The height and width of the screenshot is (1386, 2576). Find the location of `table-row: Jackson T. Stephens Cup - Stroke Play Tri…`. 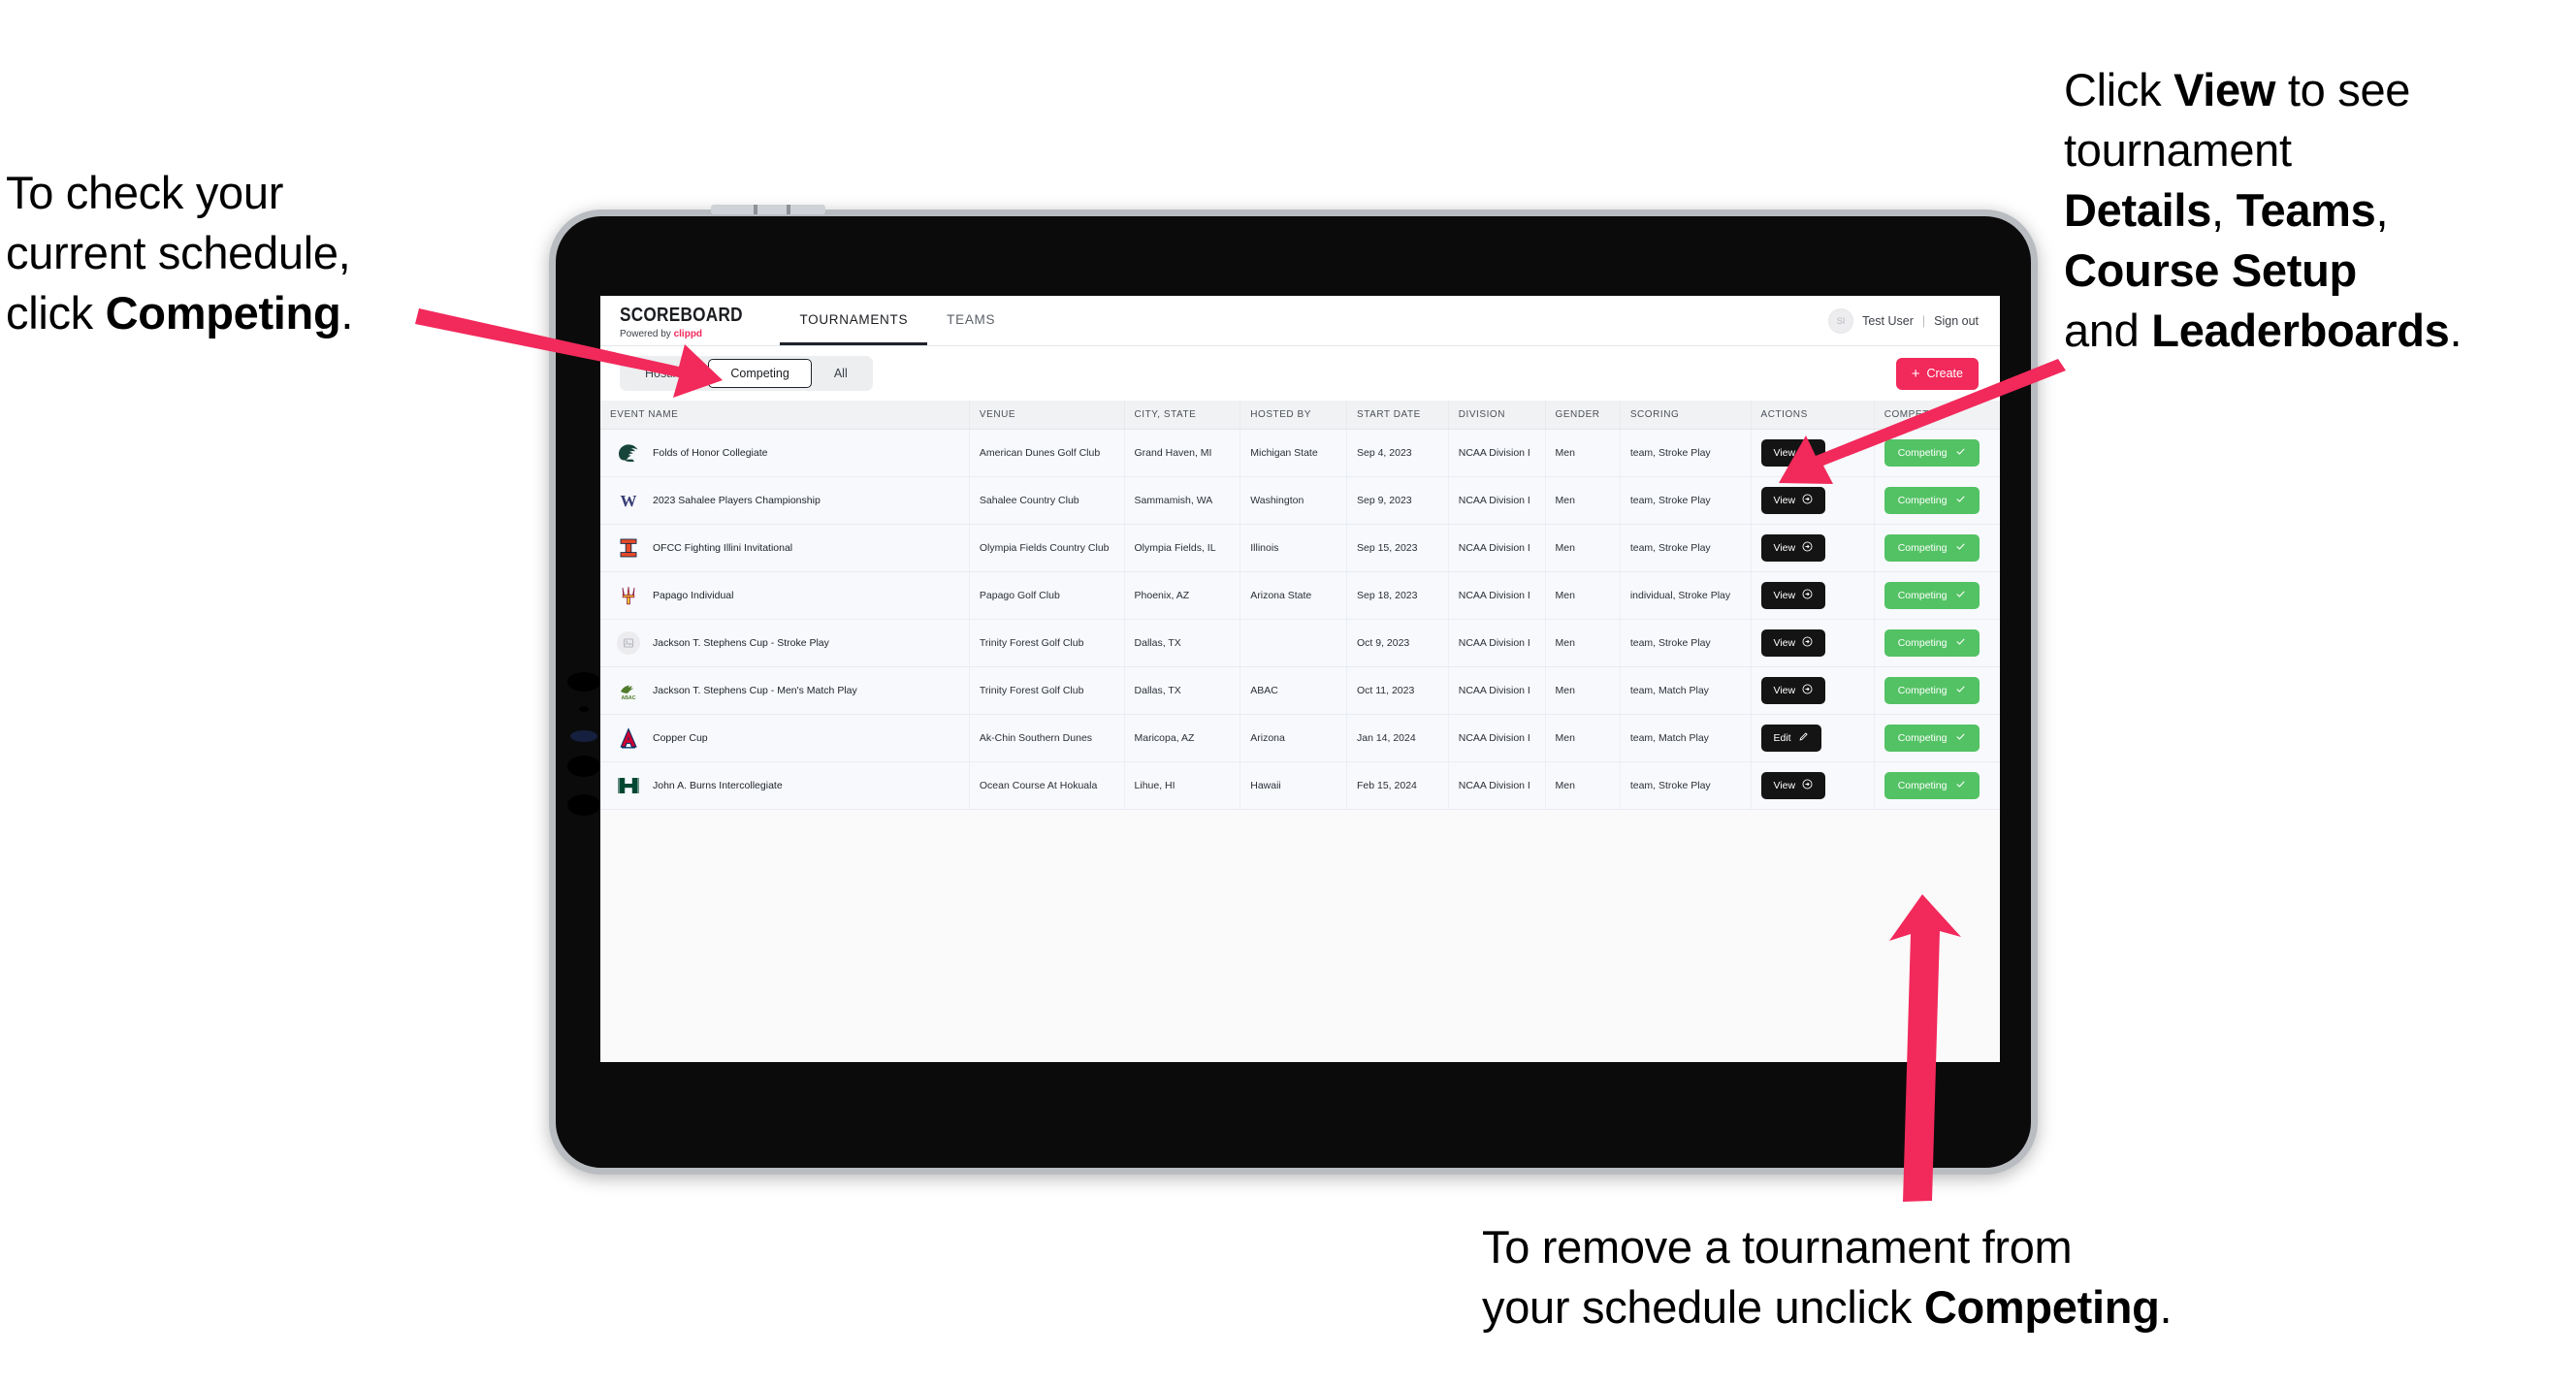

table-row: Jackson T. Stephens Cup - Stroke Play Tri… is located at coordinates (1300, 643).